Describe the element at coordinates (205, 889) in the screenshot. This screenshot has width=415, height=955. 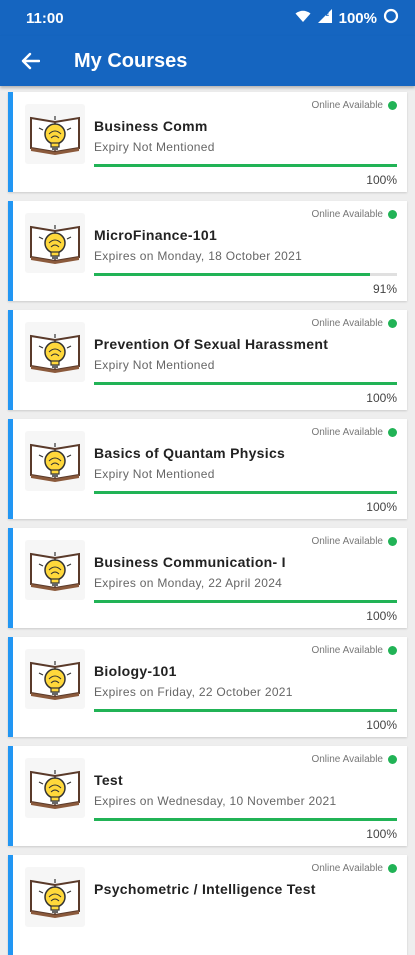
I see `course-name: Psychometric / Intelligence Test` at that location.